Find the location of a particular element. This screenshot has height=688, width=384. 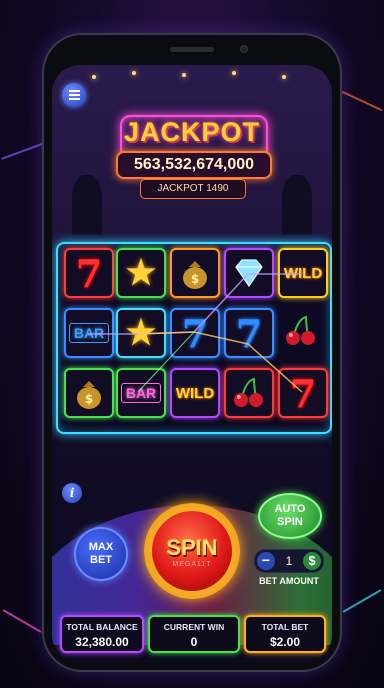

bet-amount-stepper: − 1 $ is located at coordinates (289, 561).